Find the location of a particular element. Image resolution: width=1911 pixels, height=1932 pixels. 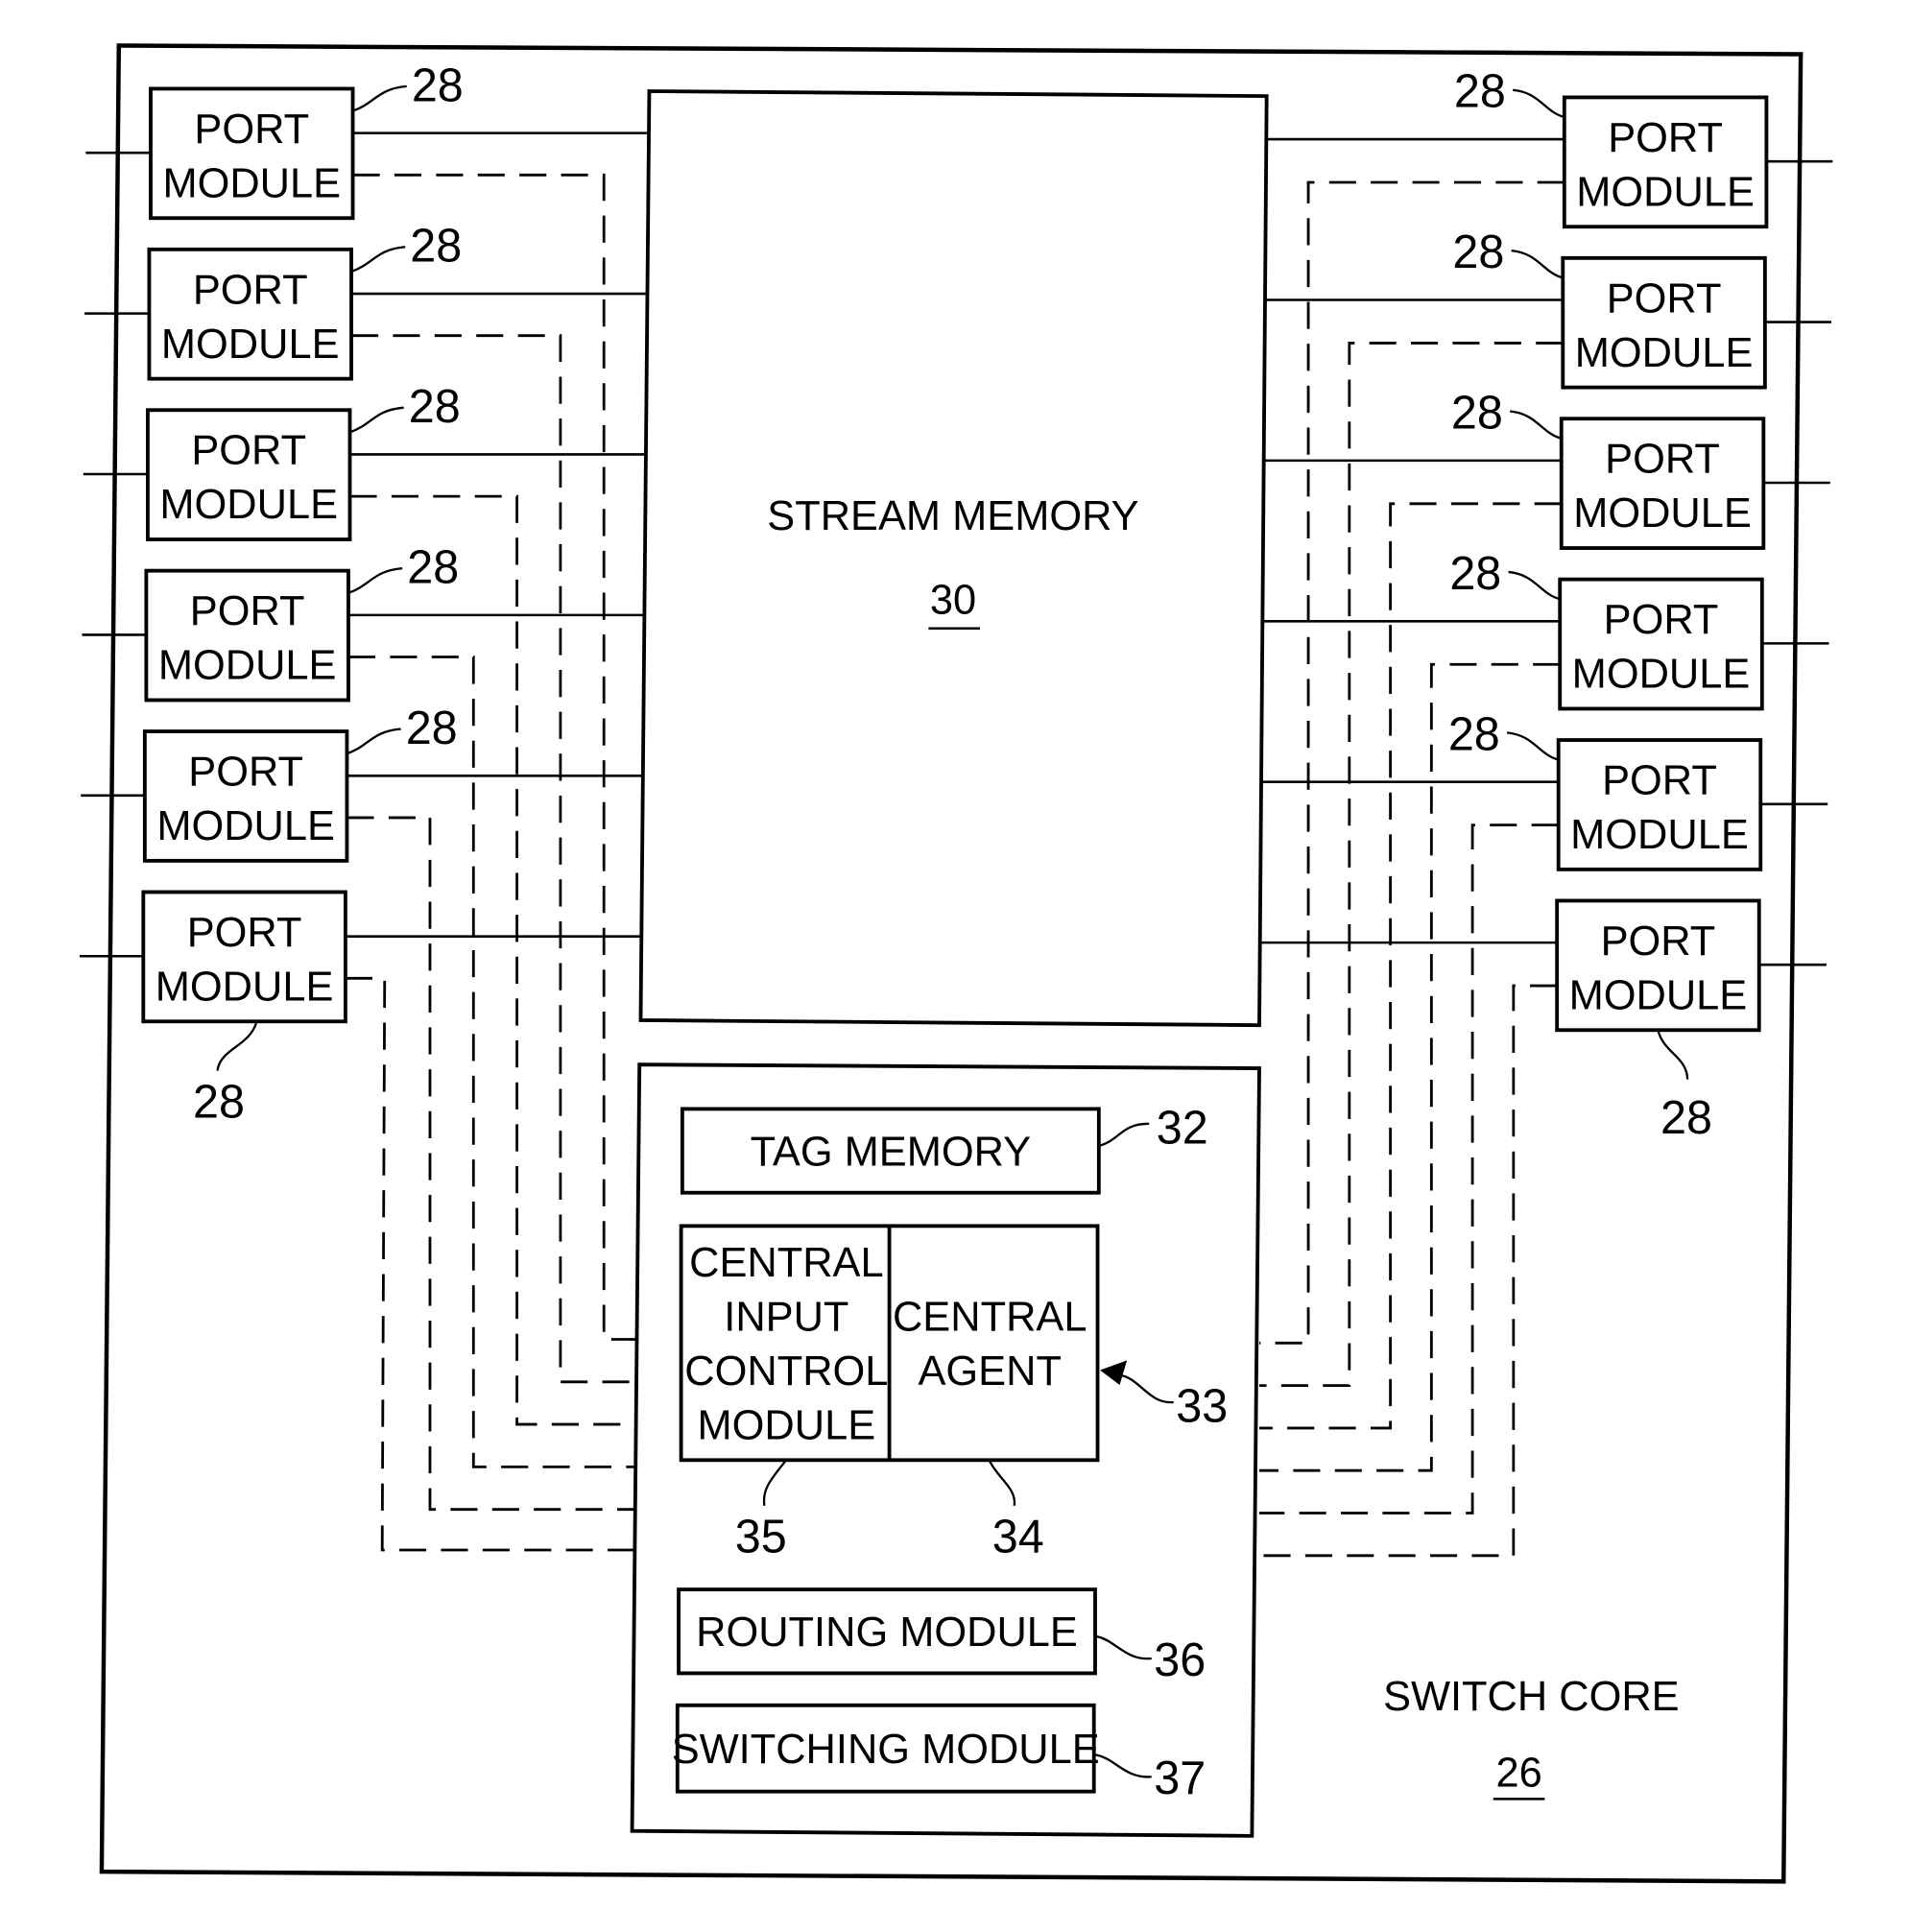

stream-memory-label: STREAM MEMORY is located at coordinates (952, 516).